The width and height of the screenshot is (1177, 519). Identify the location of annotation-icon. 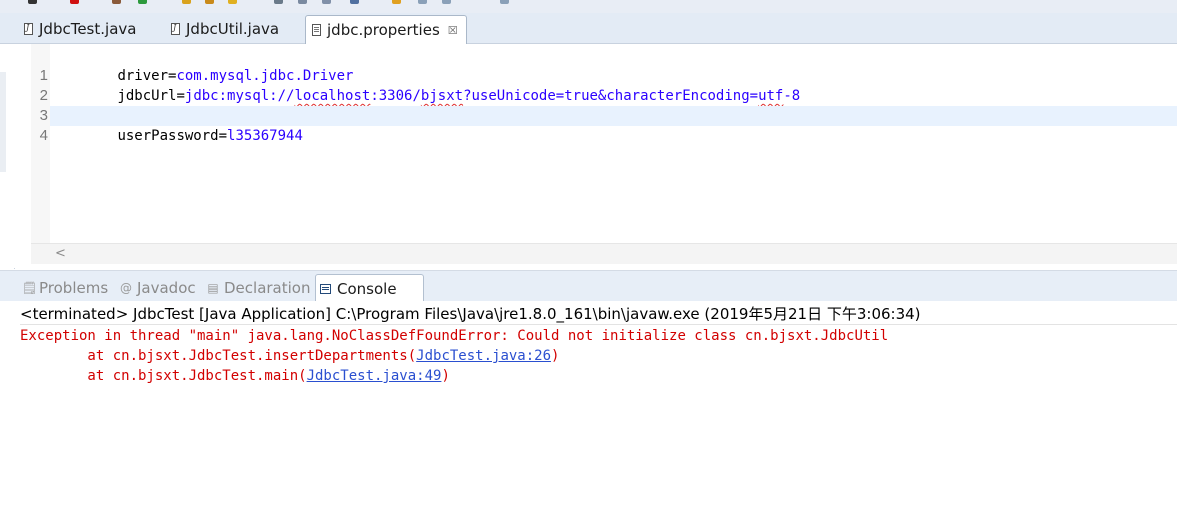
(302, 2).